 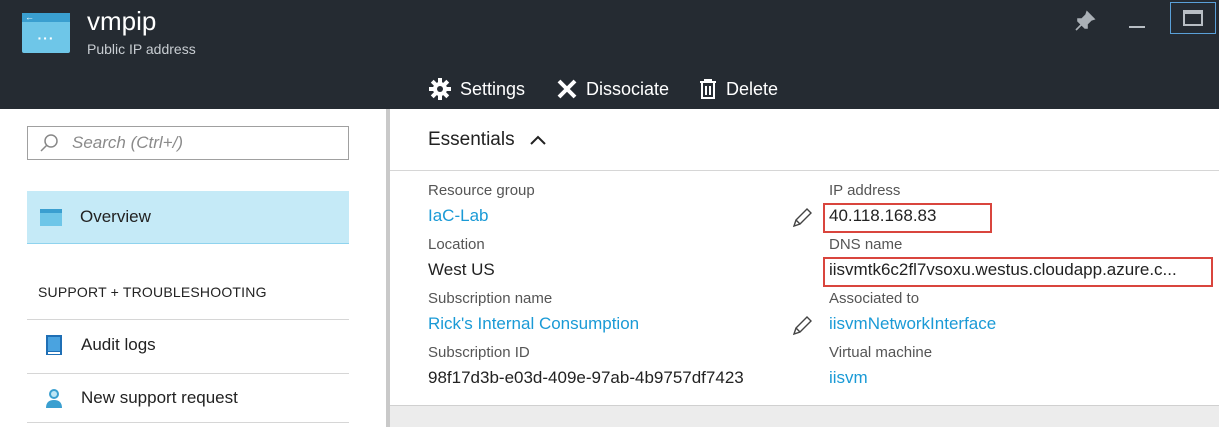 I want to click on trash-icon, so click(x=708, y=89).